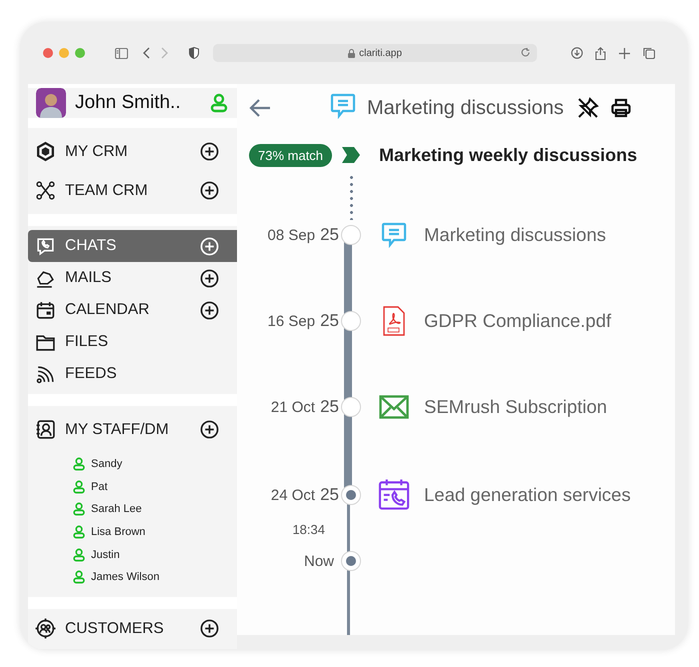 Image resolution: width=699 pixels, height=667 pixels. What do you see at coordinates (515, 235) in the screenshot?
I see `event-title: Marketing discussions` at bounding box center [515, 235].